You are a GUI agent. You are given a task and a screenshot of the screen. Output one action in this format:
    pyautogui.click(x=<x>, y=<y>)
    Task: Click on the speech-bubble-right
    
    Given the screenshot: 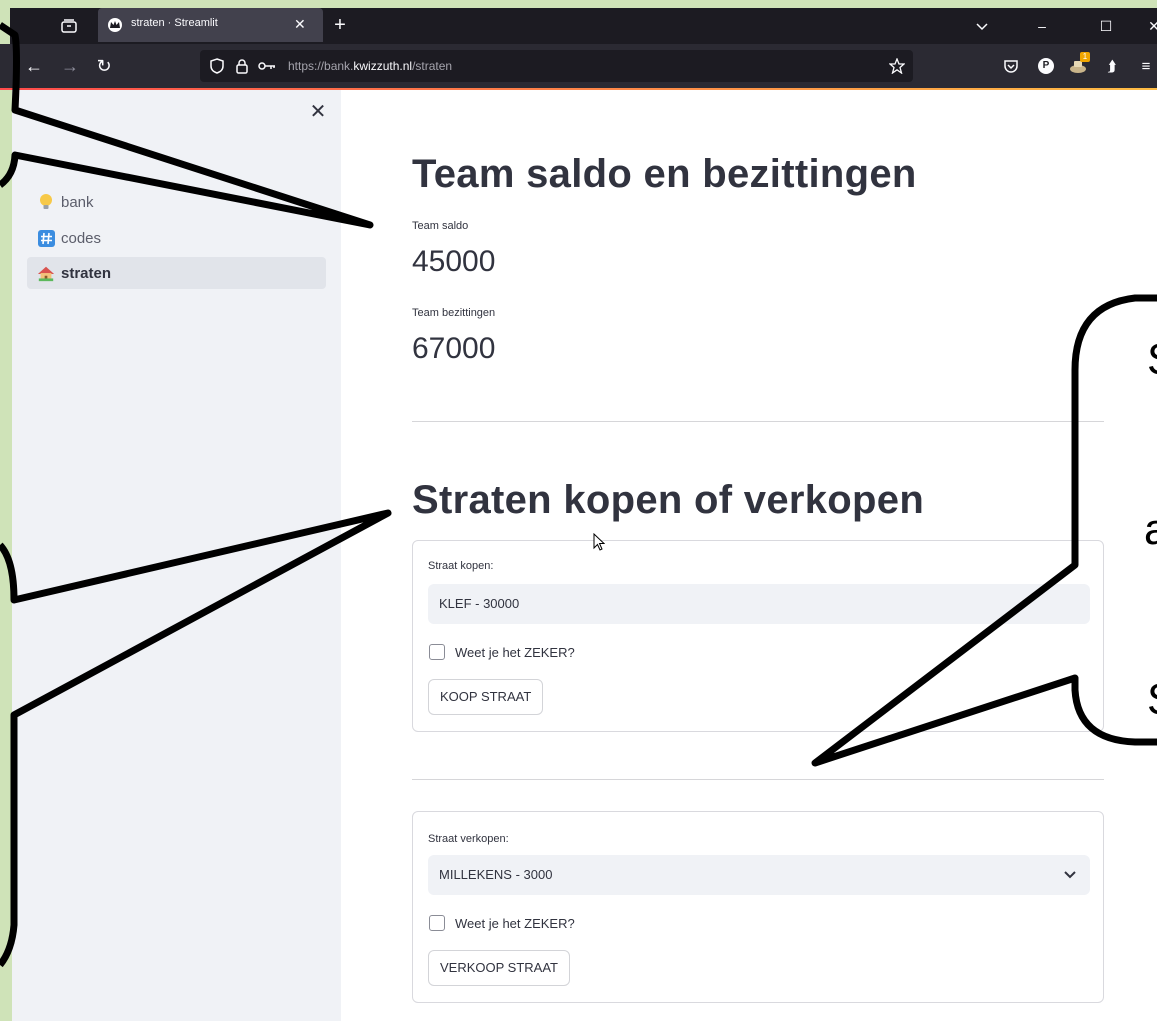 What is the action you would take?
    pyautogui.click(x=984, y=530)
    